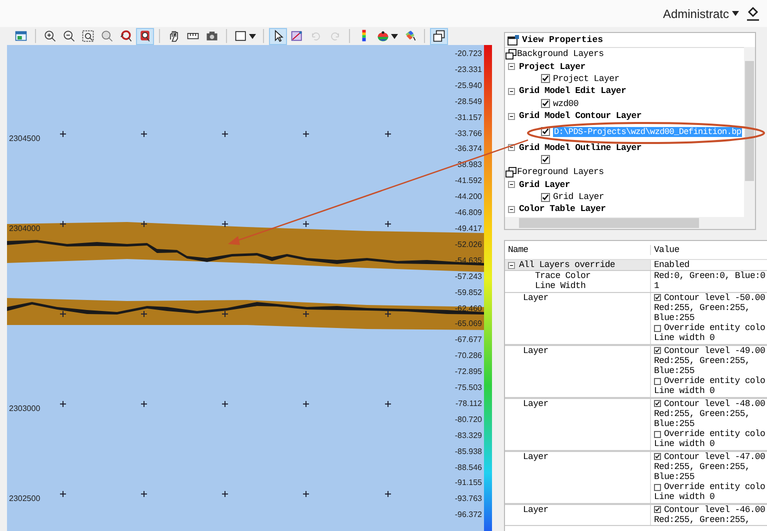 This screenshot has height=531, width=767. What do you see at coordinates (297, 36) in the screenshot?
I see `edit-points-icon` at bounding box center [297, 36].